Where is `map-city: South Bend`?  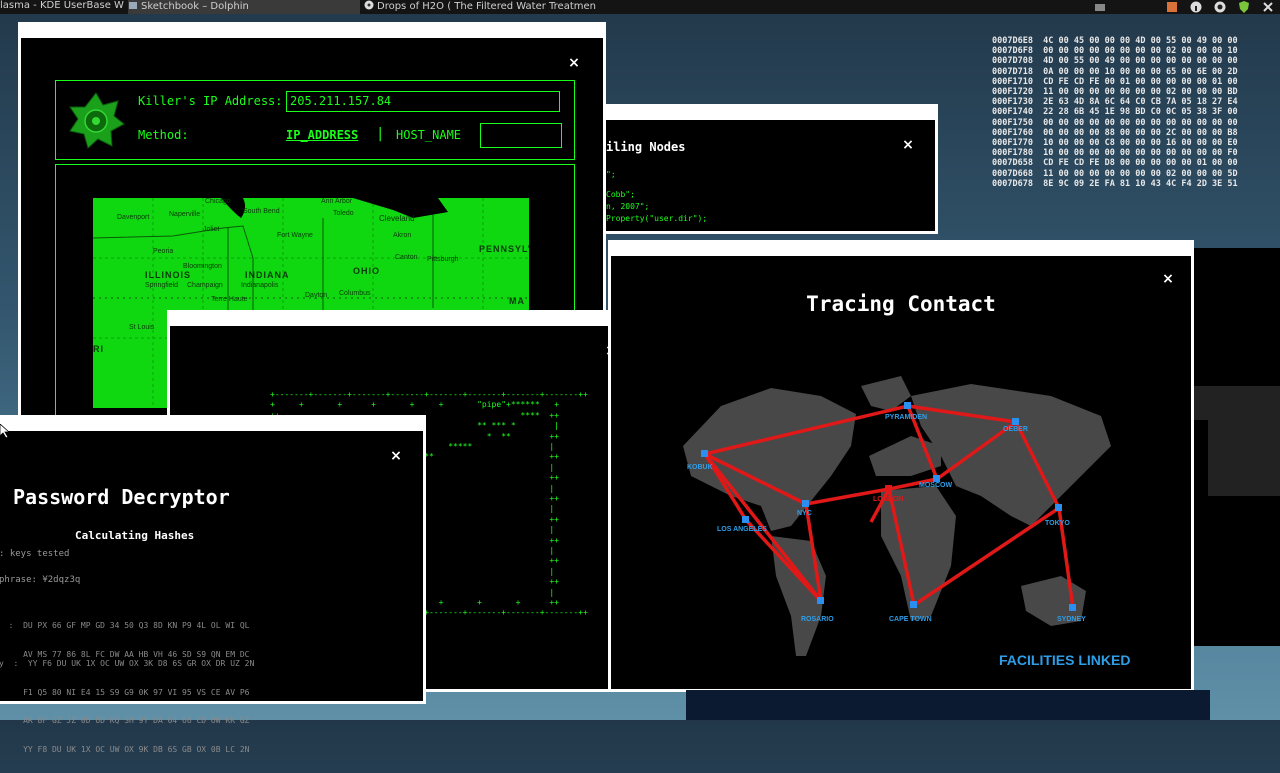 map-city: South Bend is located at coordinates (261, 211).